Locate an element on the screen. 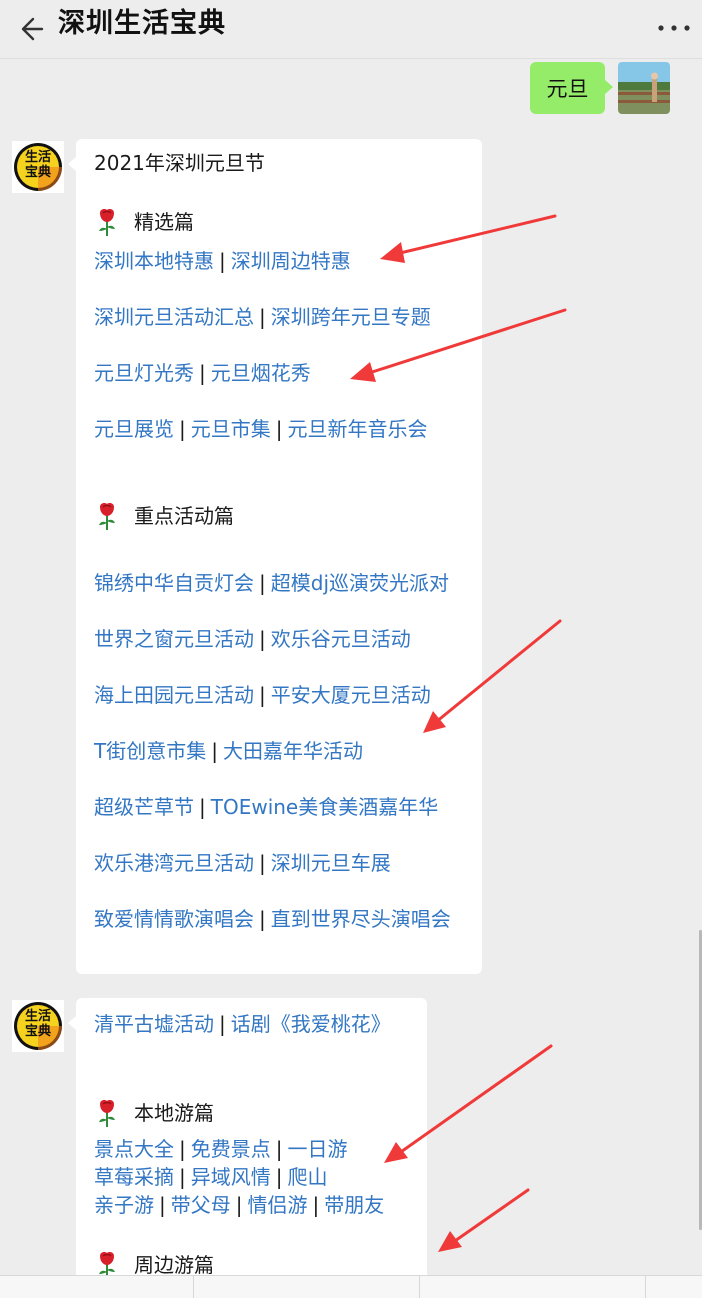 The height and width of the screenshot is (1298, 702). link-row: 元旦展览 | 元旦市集 | 元旦新年音乐会 is located at coordinates (261, 429).